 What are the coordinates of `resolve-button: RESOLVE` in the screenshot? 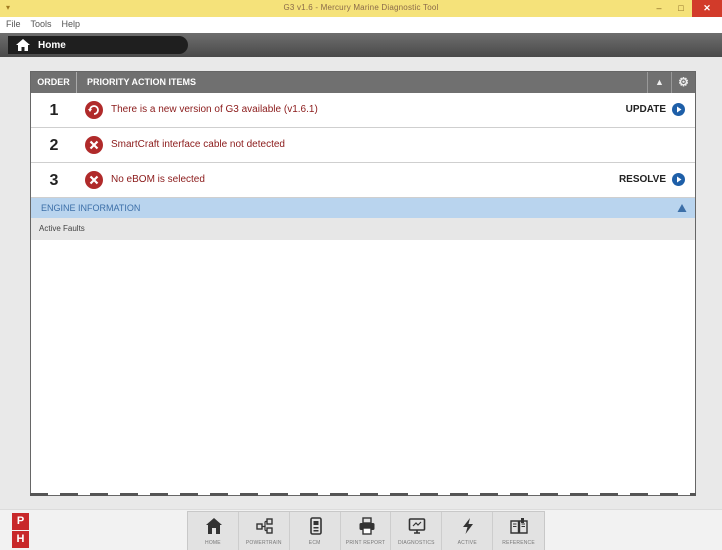 It's located at (652, 179).